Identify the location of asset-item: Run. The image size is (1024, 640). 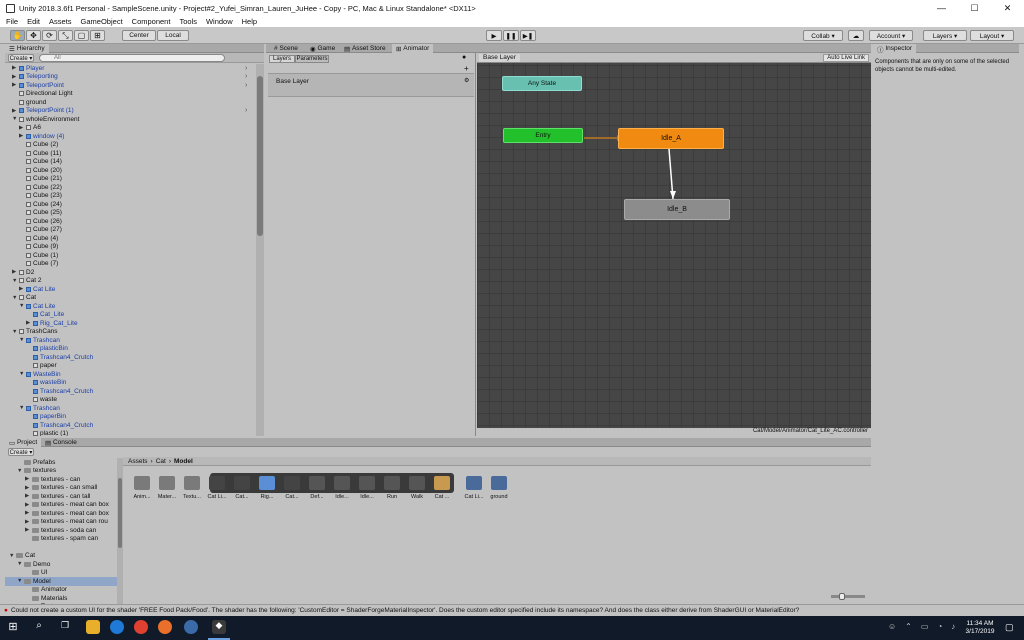
(392, 493).